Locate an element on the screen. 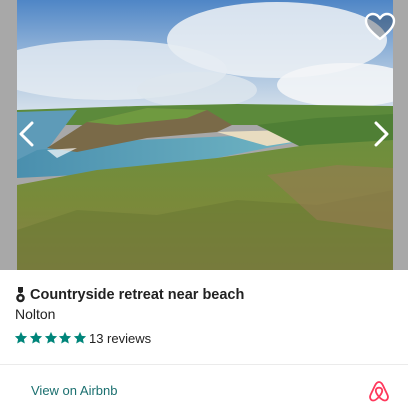 Image resolution: width=408 pixels, height=413 pixels. airbnb-logo-icon is located at coordinates (379, 391).